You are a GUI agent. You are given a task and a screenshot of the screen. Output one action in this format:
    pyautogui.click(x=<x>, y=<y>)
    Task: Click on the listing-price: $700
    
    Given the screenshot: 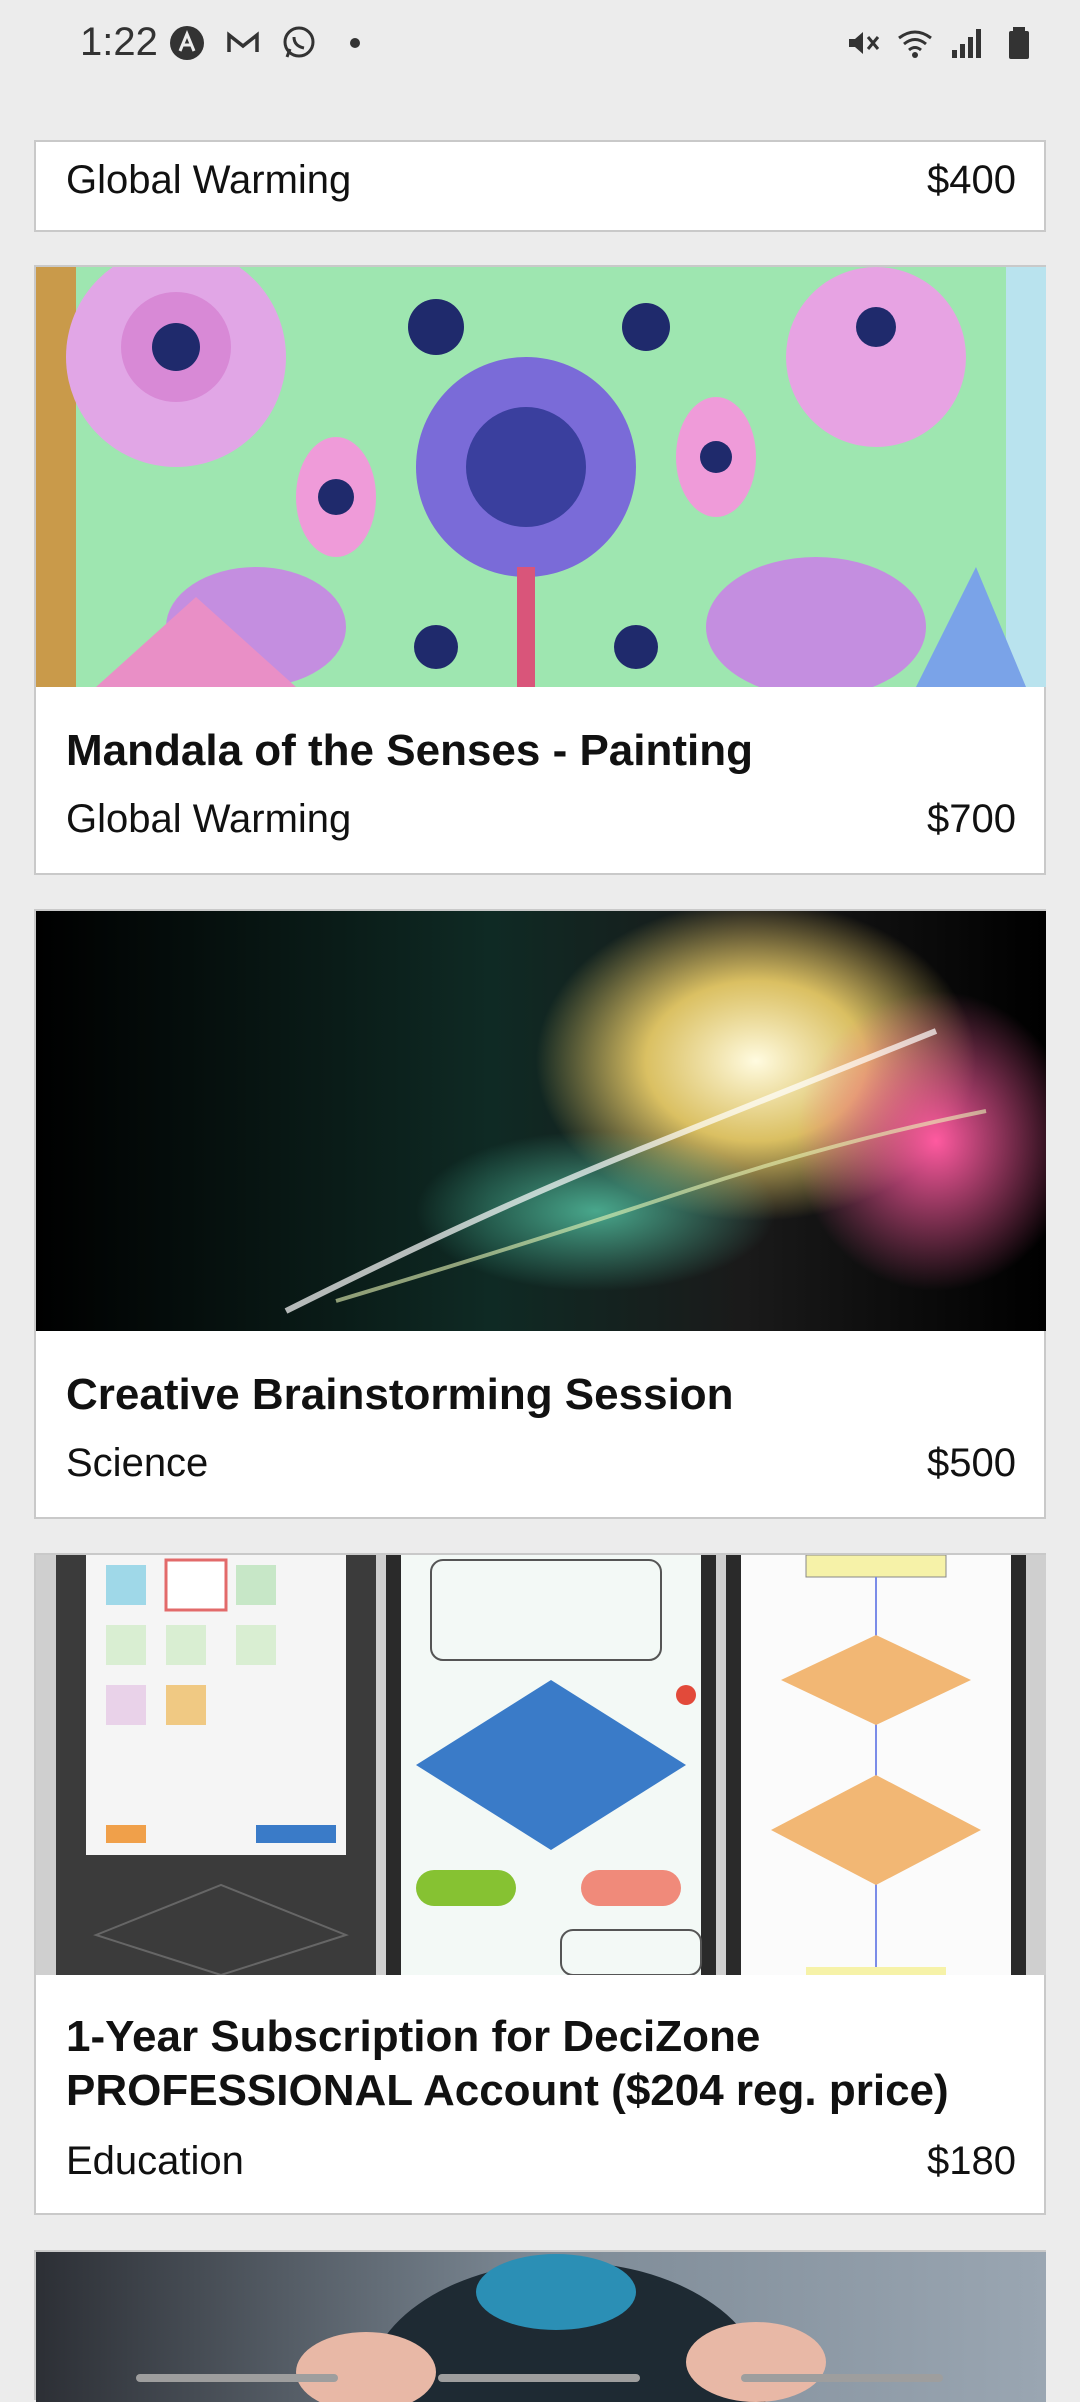 What is the action you would take?
    pyautogui.click(x=971, y=819)
    